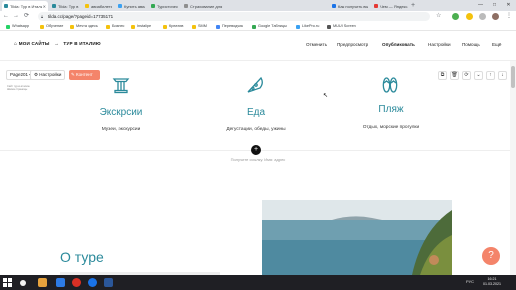  Describe the element at coordinates (508, 5) in the screenshot. I see `close-window-button: ✕` at that location.